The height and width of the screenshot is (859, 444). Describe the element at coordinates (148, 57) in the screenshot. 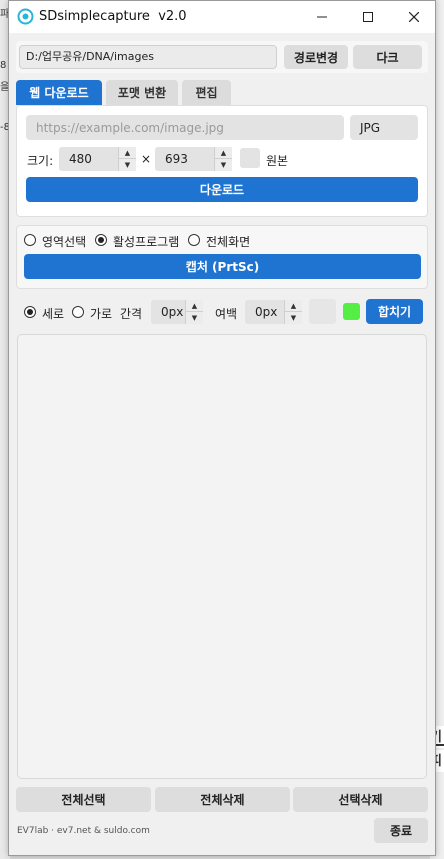

I see `save-path-field: D:/업무공유/DNA/images` at that location.